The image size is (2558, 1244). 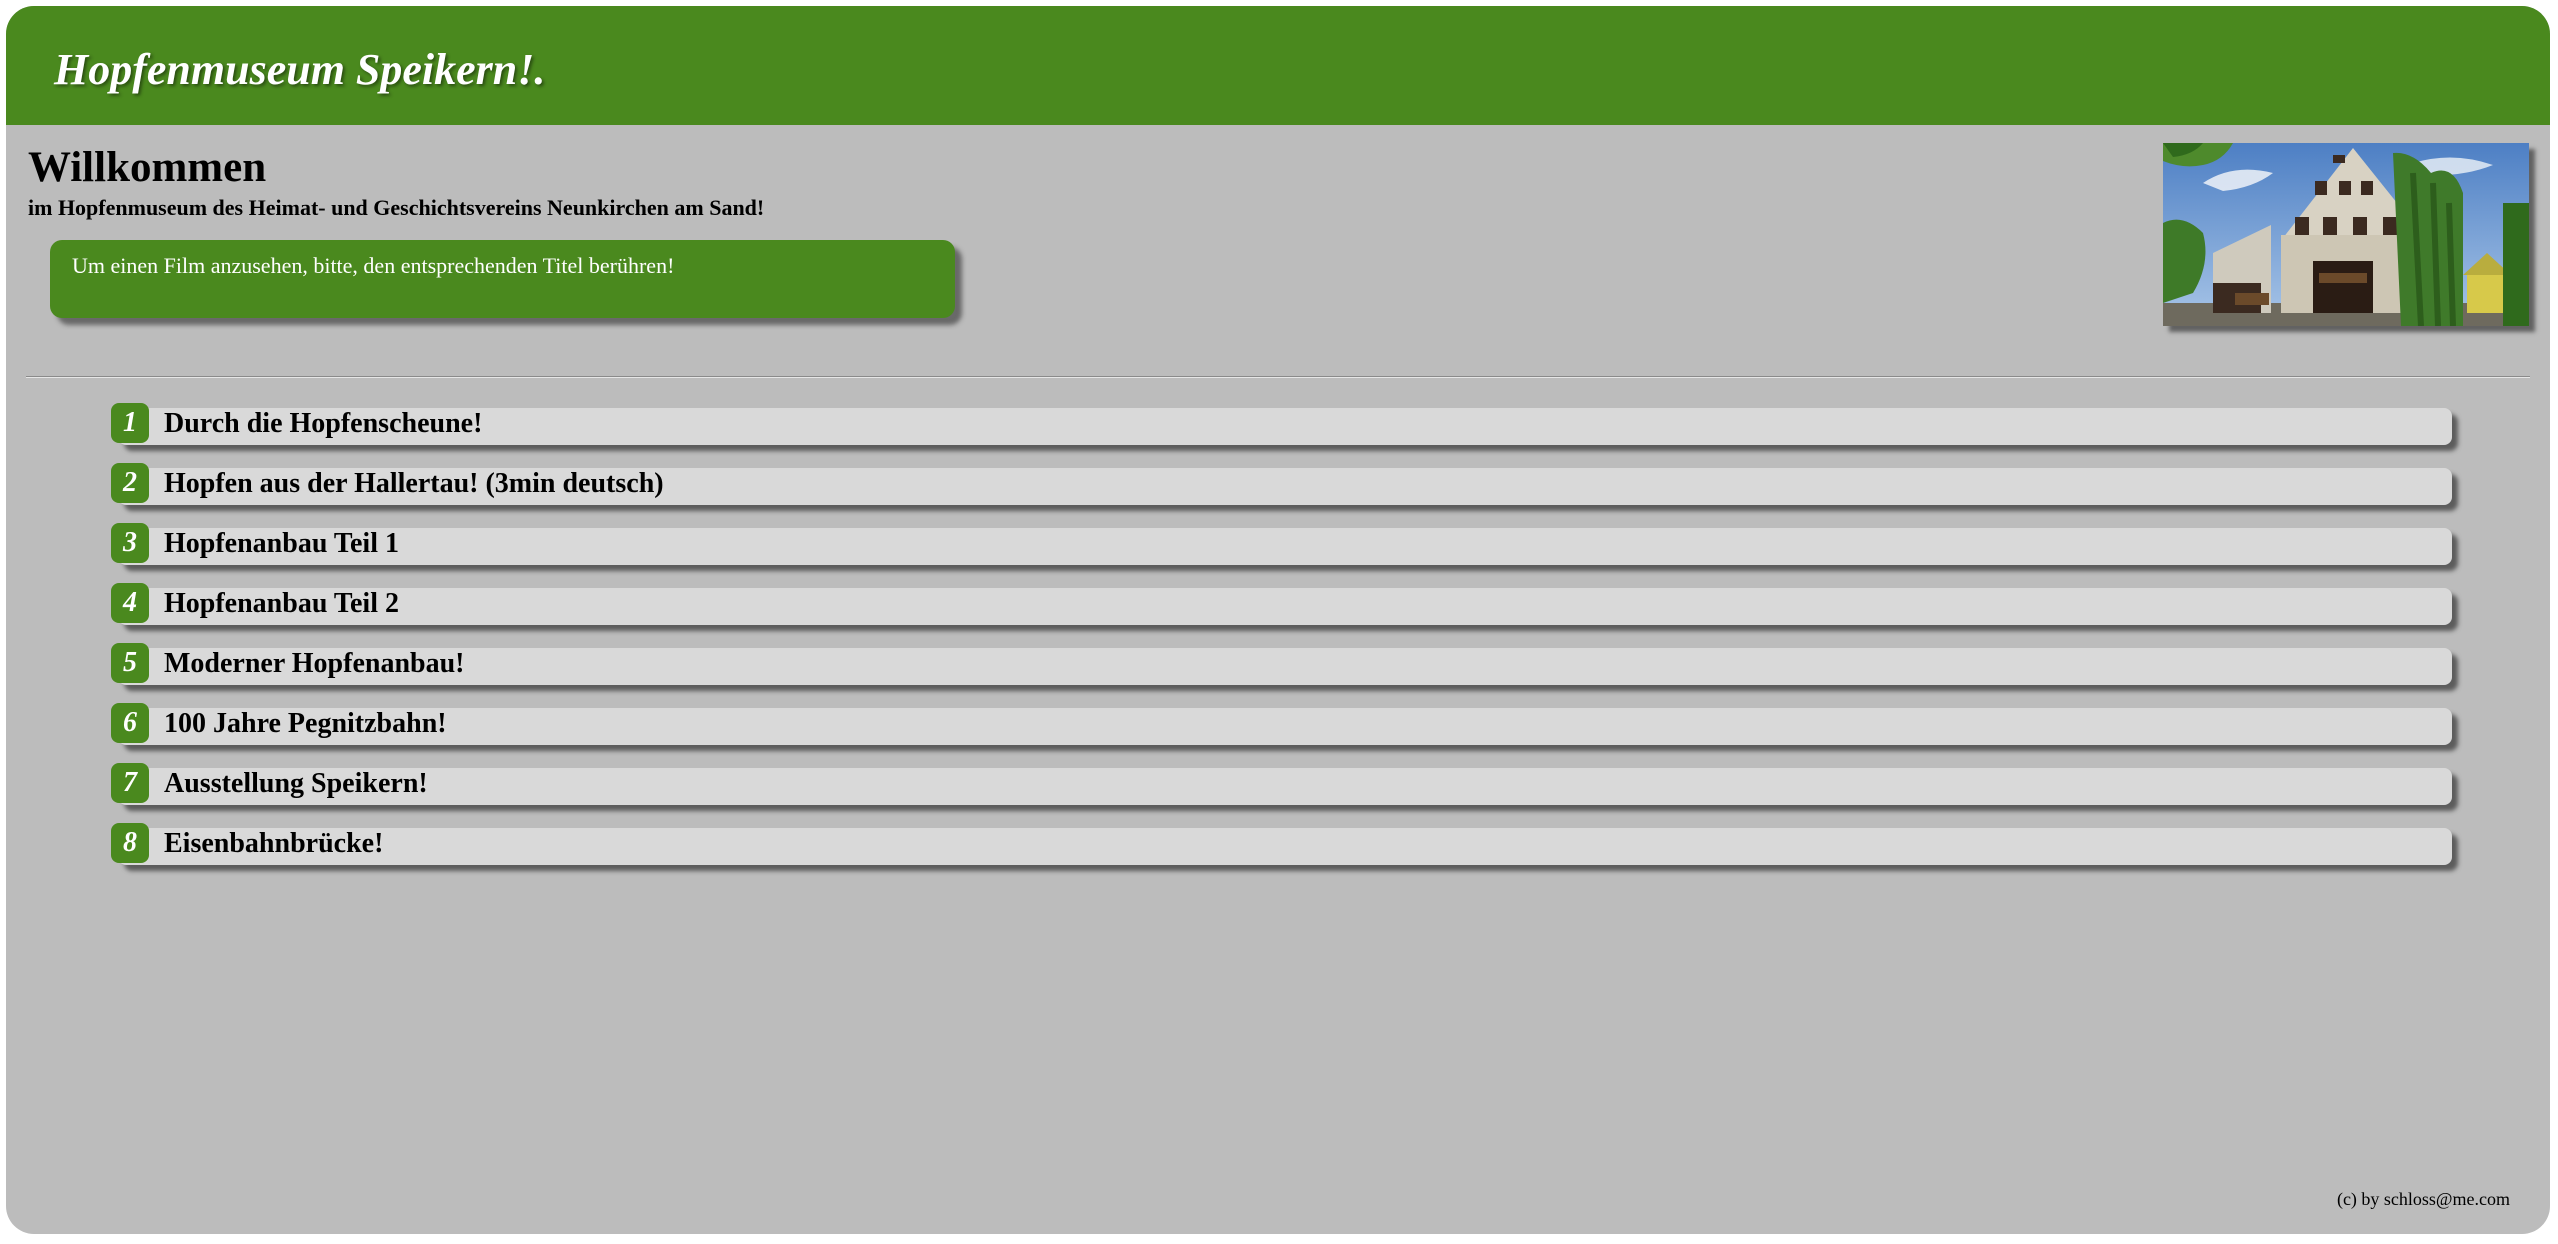 What do you see at coordinates (130, 603) in the screenshot?
I see `video-number-badge: 4` at bounding box center [130, 603].